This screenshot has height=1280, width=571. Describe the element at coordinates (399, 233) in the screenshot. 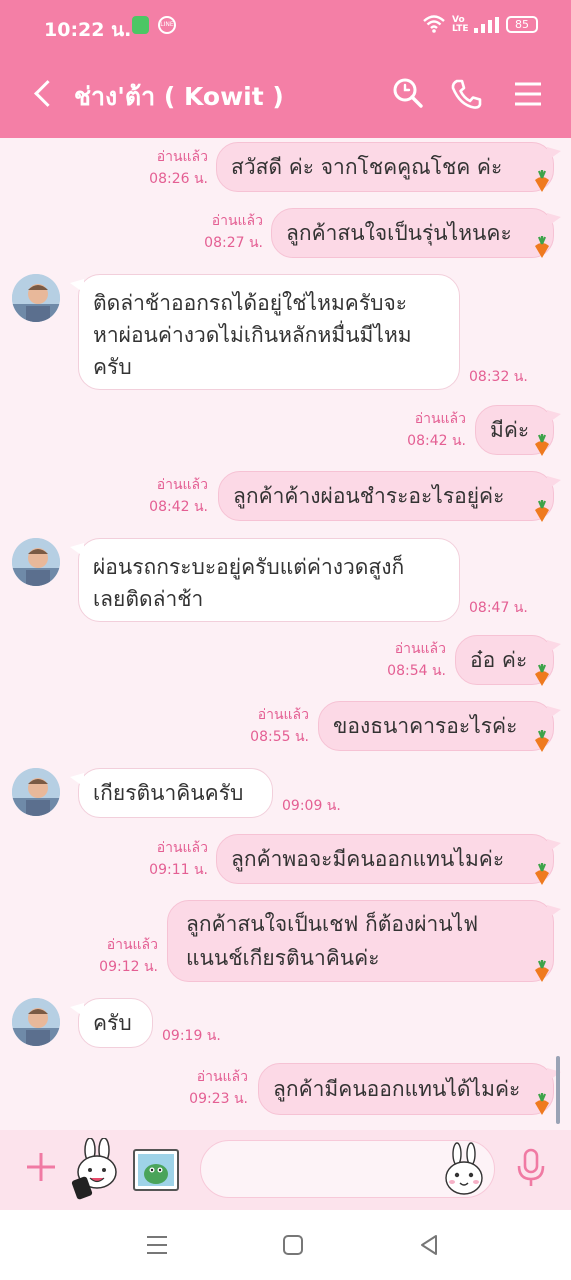

I see `message-text: ลูกค้าสนใจเป็นรุ่นไหนคะ` at that location.